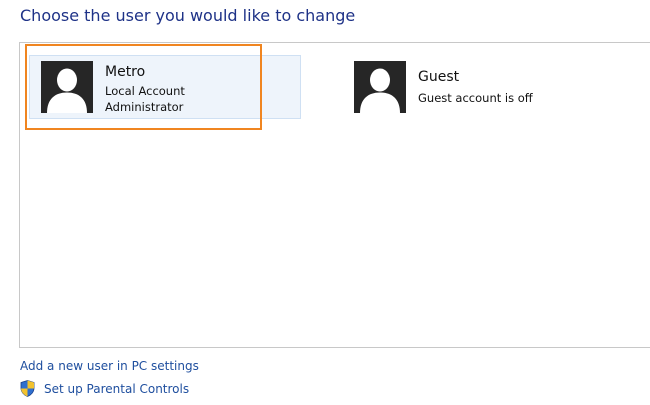 The image size is (650, 405). Describe the element at coordinates (116, 389) in the screenshot. I see `parental-controls-link: Set up Parental Controls` at that location.